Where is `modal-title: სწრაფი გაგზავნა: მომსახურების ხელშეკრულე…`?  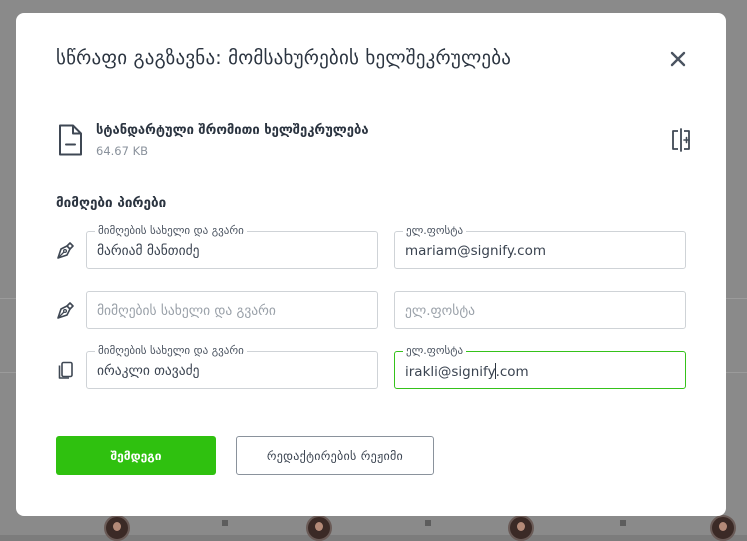
modal-title: სწრაფი გაგზავნა: მომსახურების ხელშეკრულე… is located at coordinates (284, 58).